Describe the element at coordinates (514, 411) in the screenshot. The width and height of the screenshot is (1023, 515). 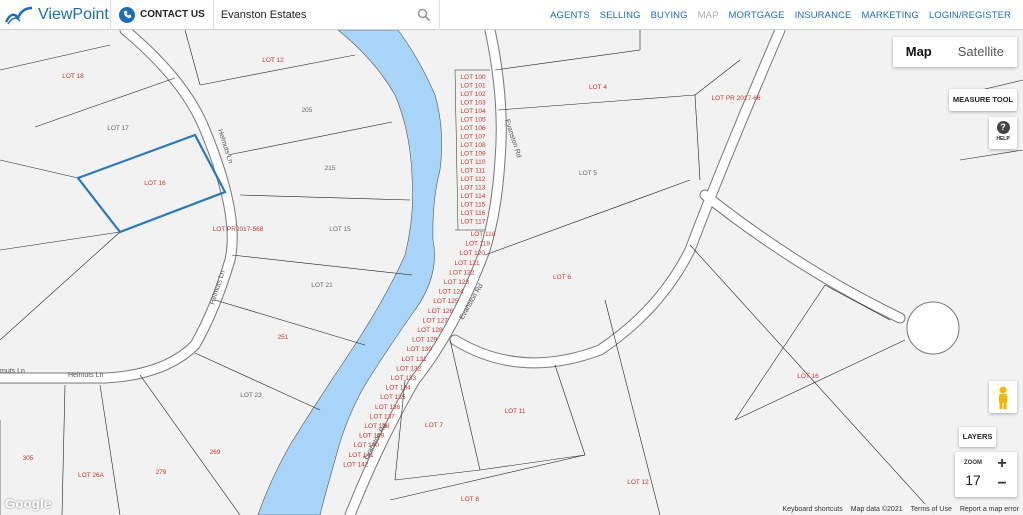
I see `parcel-label-lot11: LOT 11` at that location.